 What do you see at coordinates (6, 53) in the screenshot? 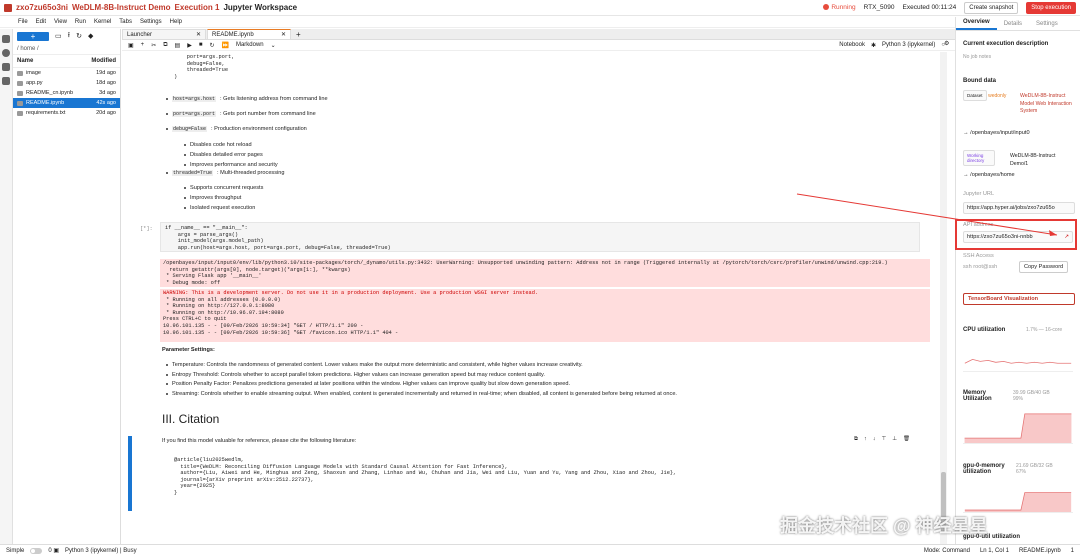
I see `running-icon` at bounding box center [6, 53].